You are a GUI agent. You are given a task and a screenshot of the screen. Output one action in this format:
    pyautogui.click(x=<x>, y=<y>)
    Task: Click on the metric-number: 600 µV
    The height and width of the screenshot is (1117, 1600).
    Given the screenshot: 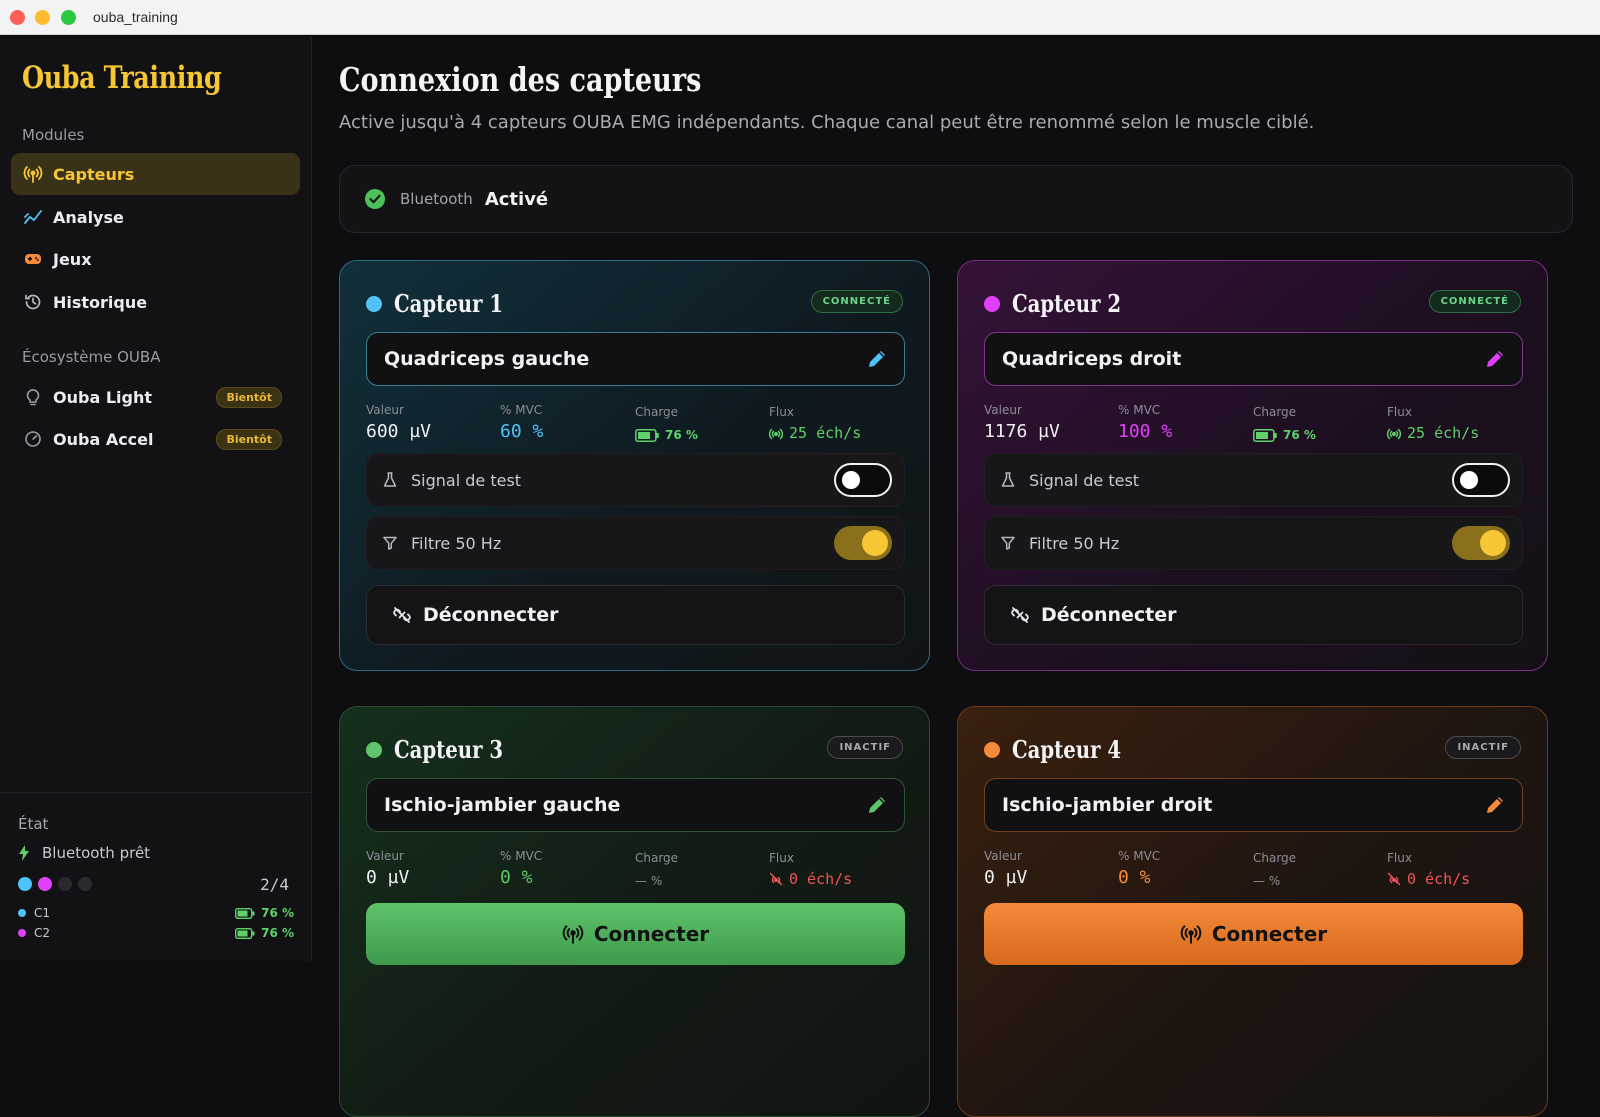 What is the action you would take?
    pyautogui.click(x=399, y=431)
    